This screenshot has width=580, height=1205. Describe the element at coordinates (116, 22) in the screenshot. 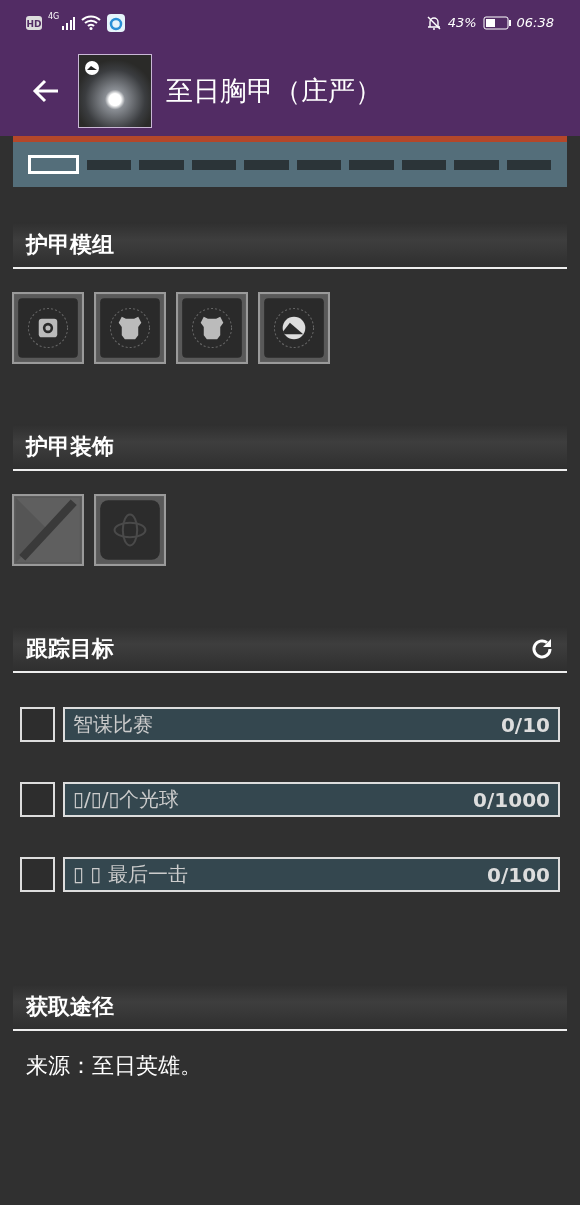

I see `app-icon` at that location.